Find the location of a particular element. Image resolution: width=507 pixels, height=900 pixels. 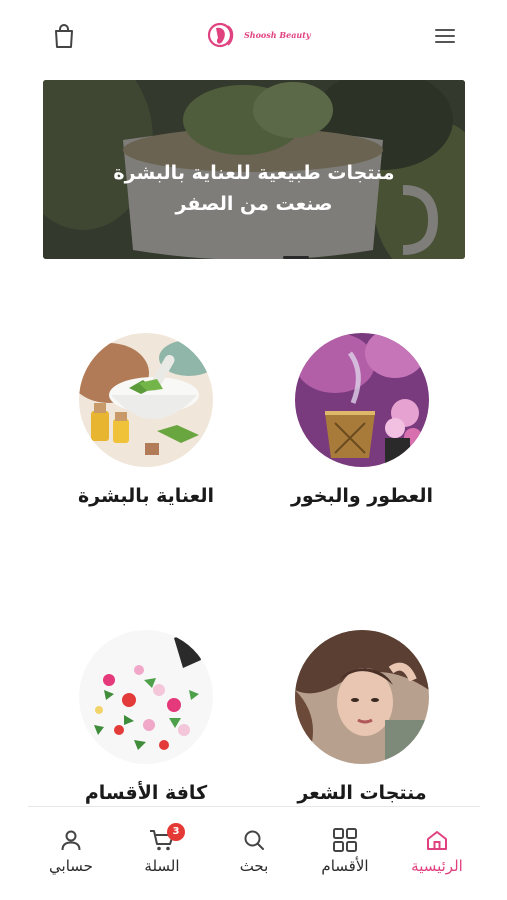

nav-cart-label: السلة is located at coordinates (162, 866).